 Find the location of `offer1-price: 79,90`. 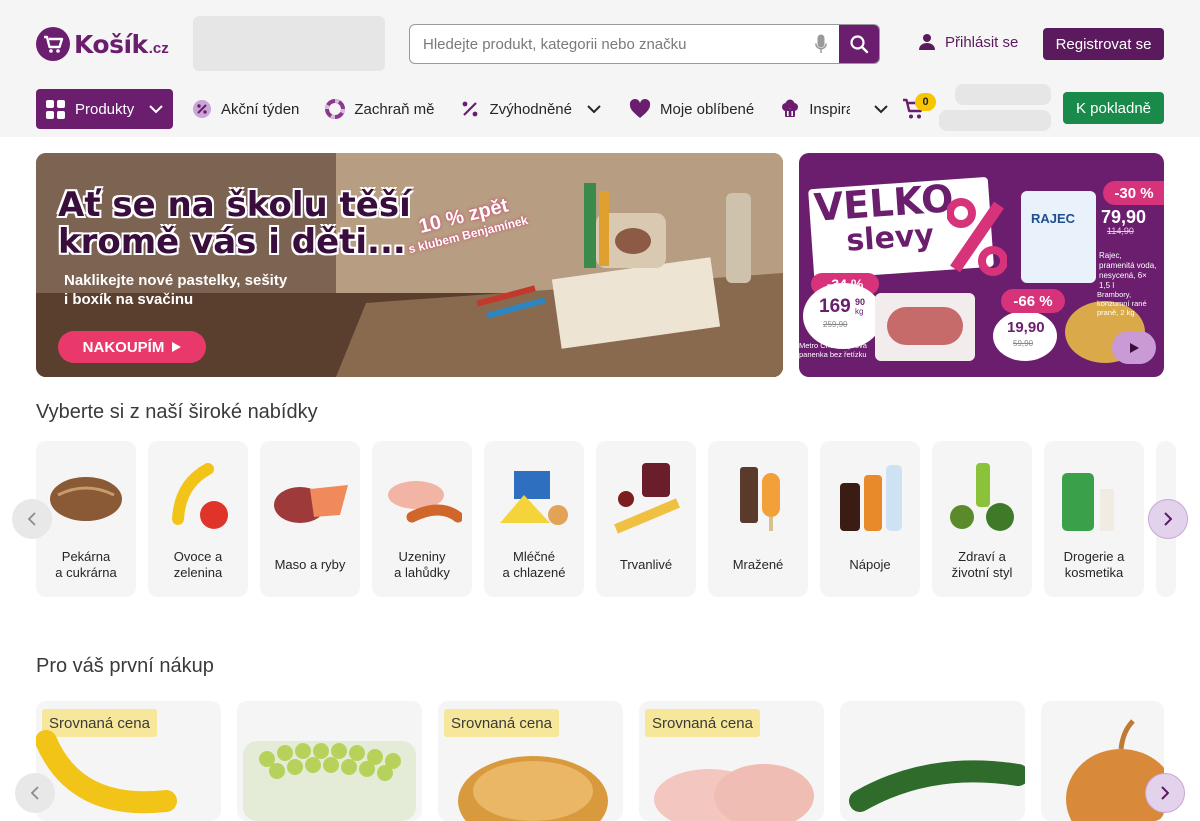

offer1-price: 79,90 is located at coordinates (1124, 217).